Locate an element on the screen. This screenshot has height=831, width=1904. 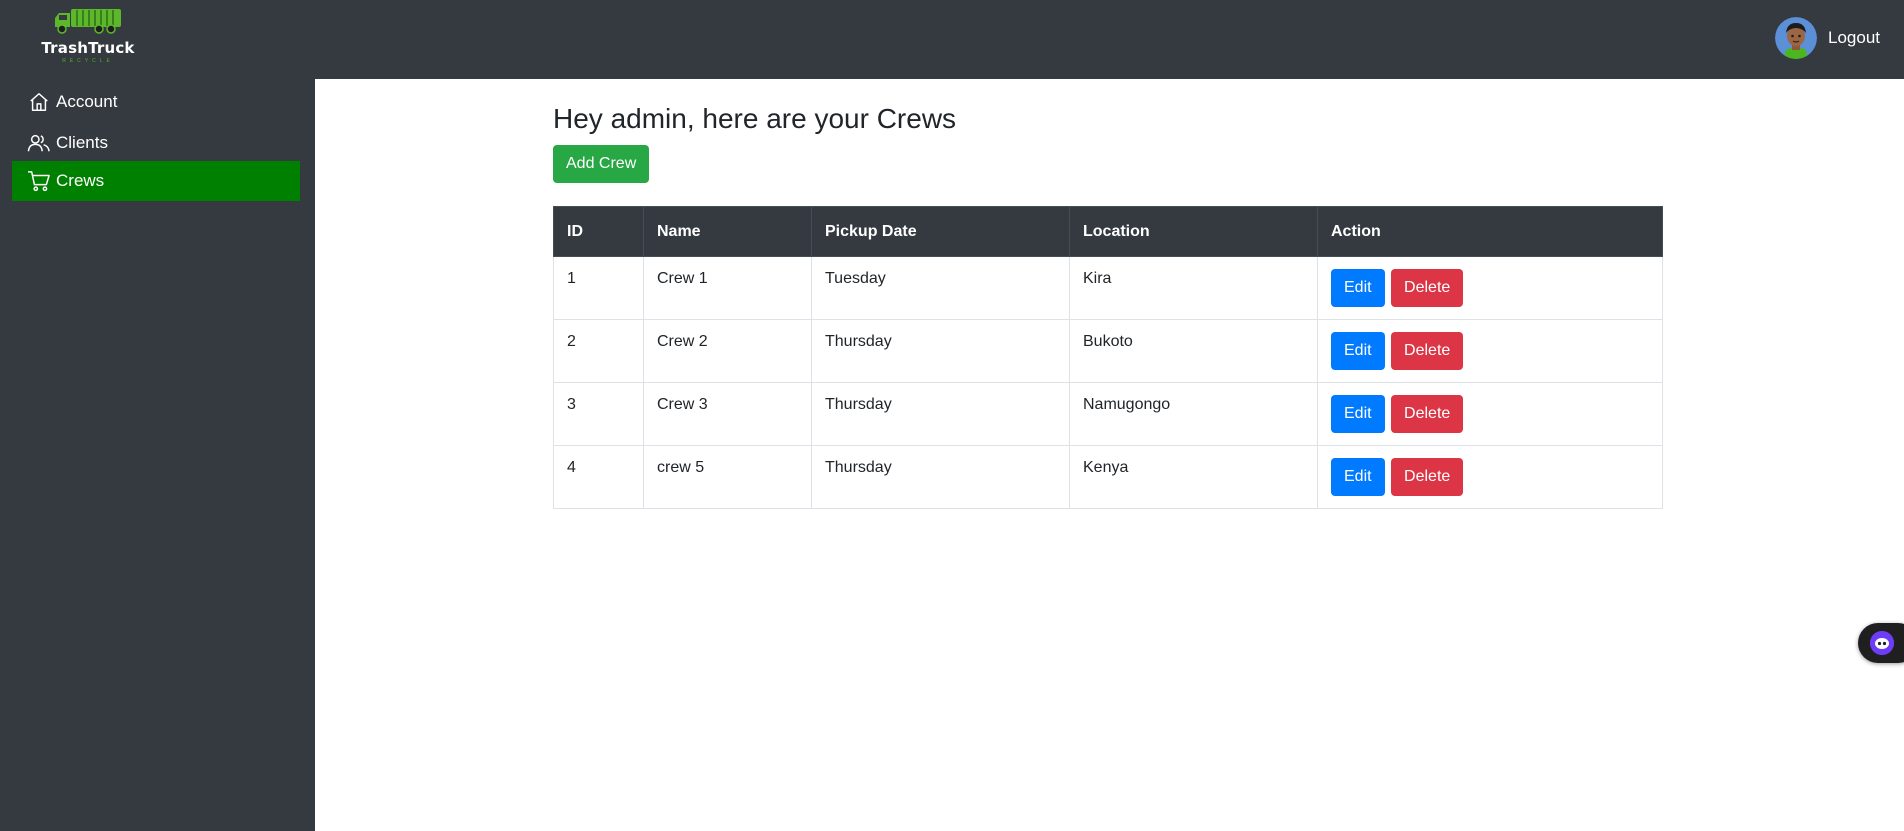
app-logo: TrashTruck RECYCLE is located at coordinates (88, 38).